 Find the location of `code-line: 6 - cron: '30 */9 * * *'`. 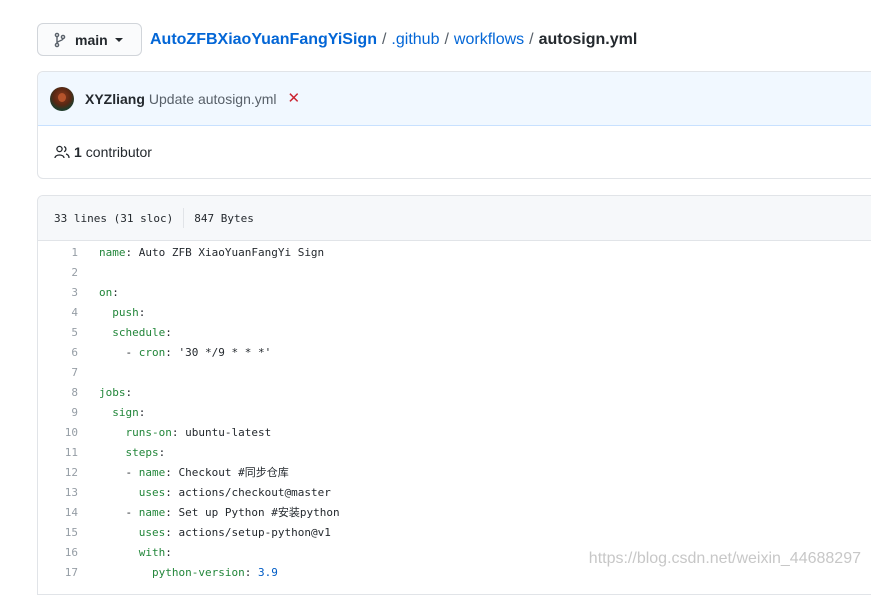

code-line: 6 - cron: '30 */9 * * *' is located at coordinates (454, 352).